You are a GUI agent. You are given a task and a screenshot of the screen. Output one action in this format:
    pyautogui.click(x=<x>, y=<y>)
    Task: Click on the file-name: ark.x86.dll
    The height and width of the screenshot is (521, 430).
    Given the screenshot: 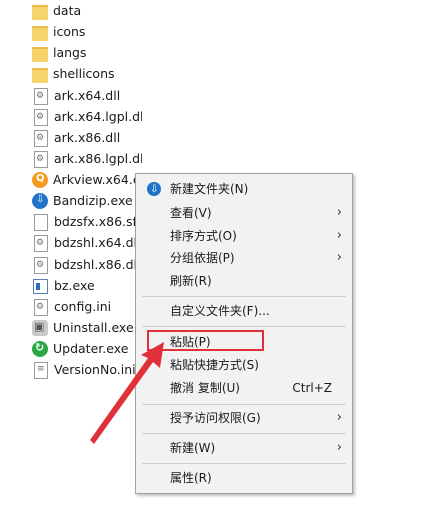 What is the action you would take?
    pyautogui.click(x=87, y=137)
    